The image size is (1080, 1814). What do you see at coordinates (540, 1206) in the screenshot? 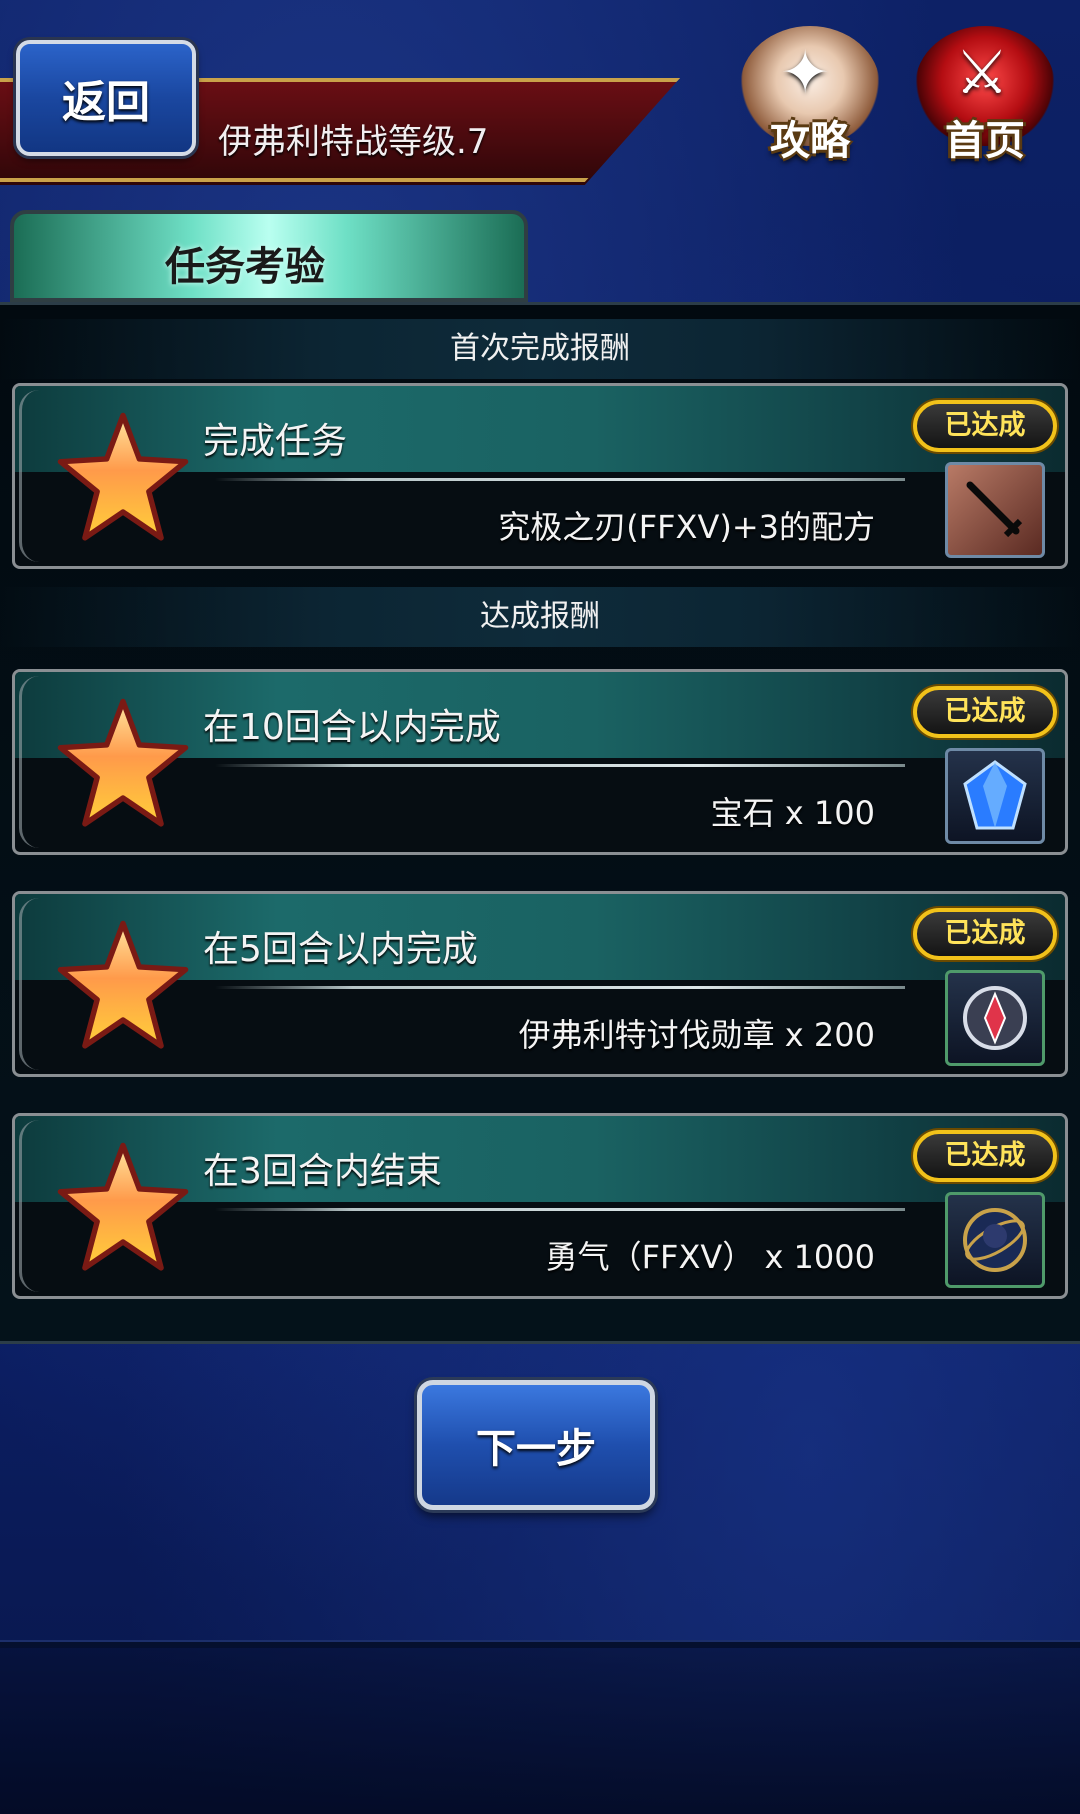
I see `mission-row: 在3回合内结束 勇气（FFXV） x 1000 已达成` at bounding box center [540, 1206].